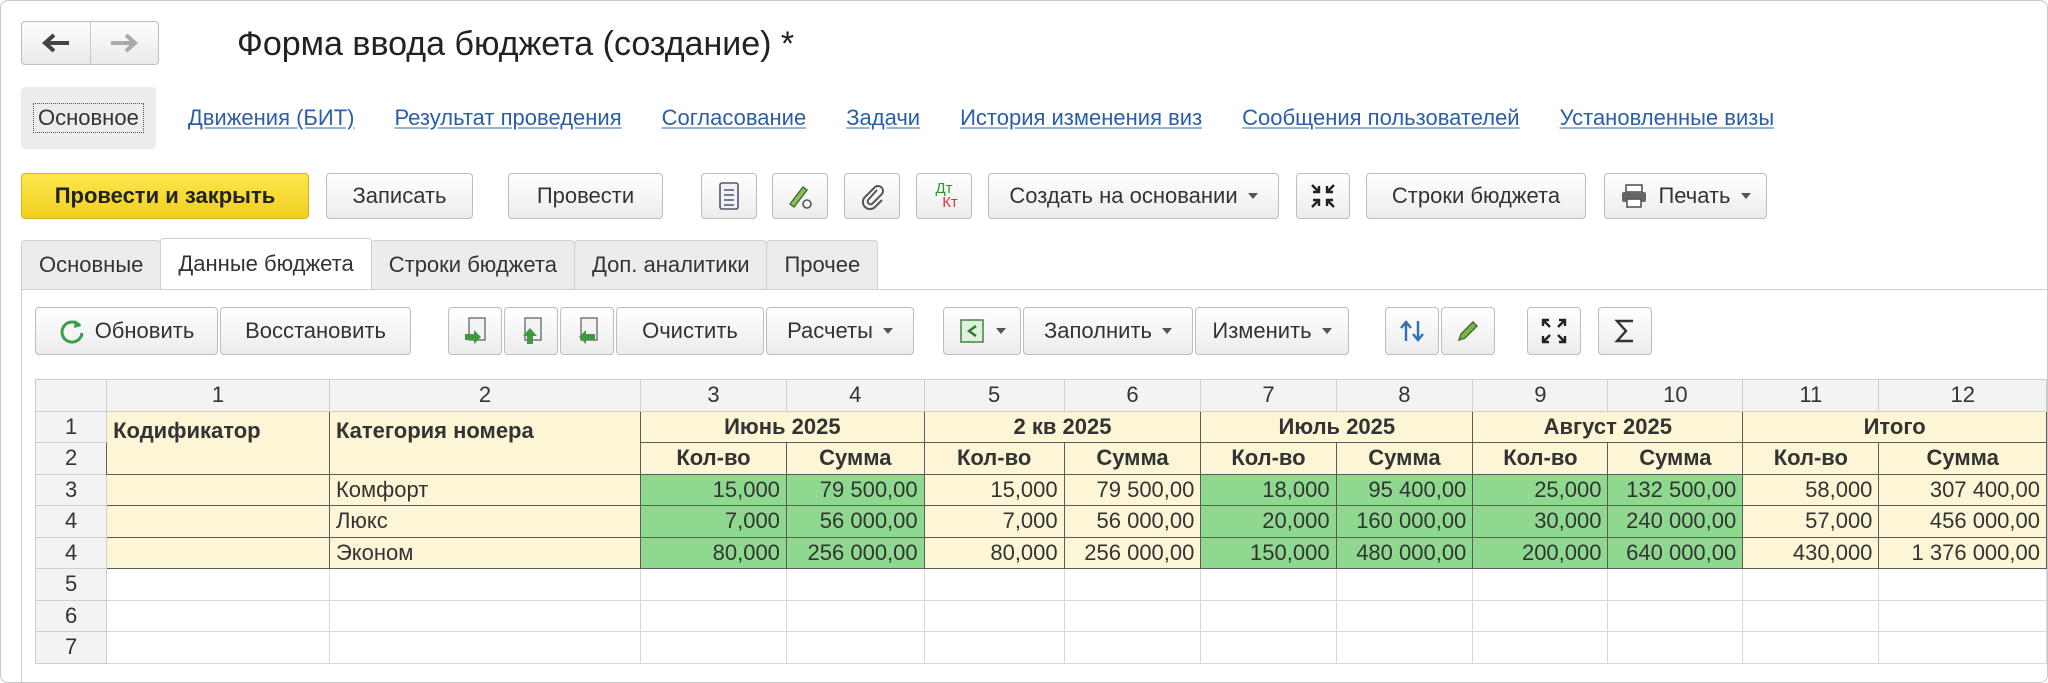  I want to click on document-icon-button, so click(729, 196).